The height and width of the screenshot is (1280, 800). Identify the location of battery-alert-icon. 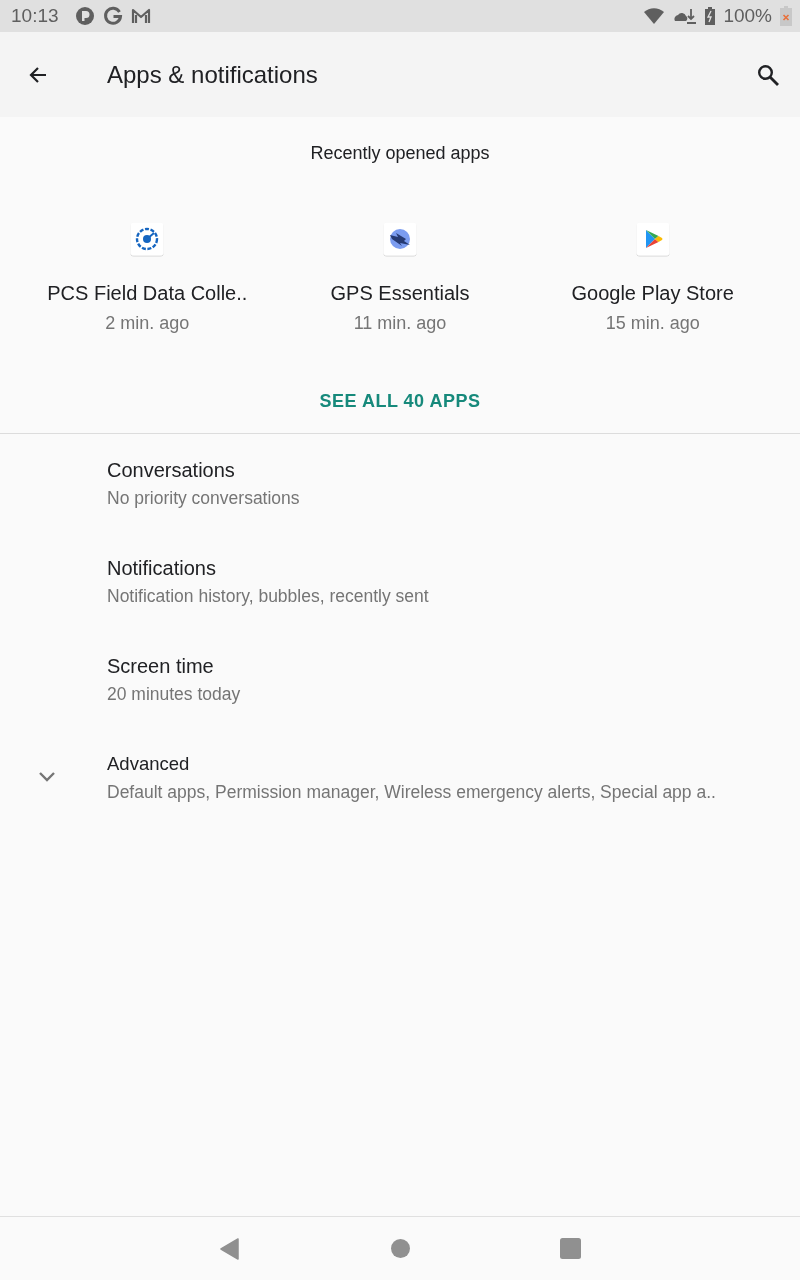
(786, 16).